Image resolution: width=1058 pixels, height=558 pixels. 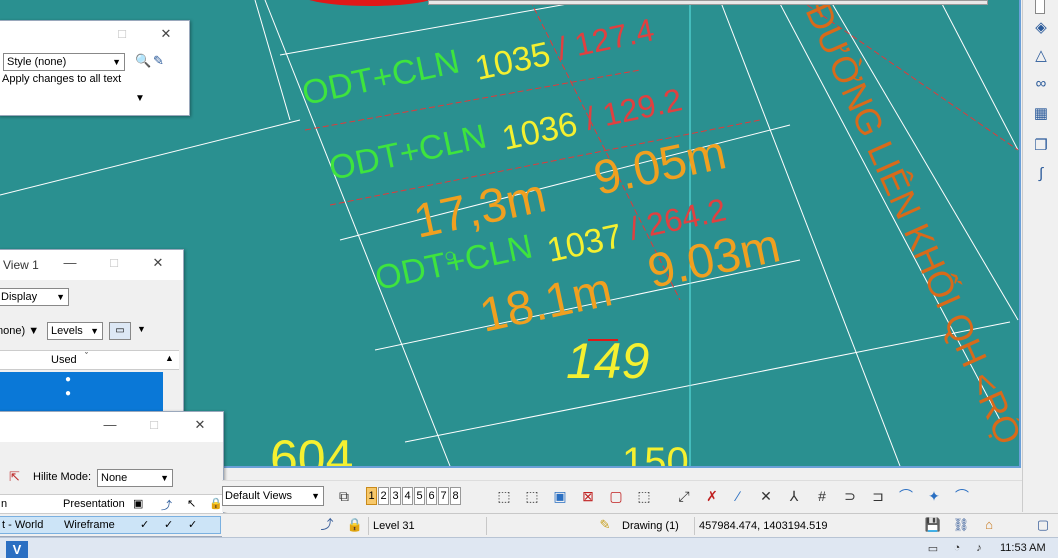 What do you see at coordinates (962, 496) in the screenshot?
I see `fillet-icon: ⌒` at bounding box center [962, 496].